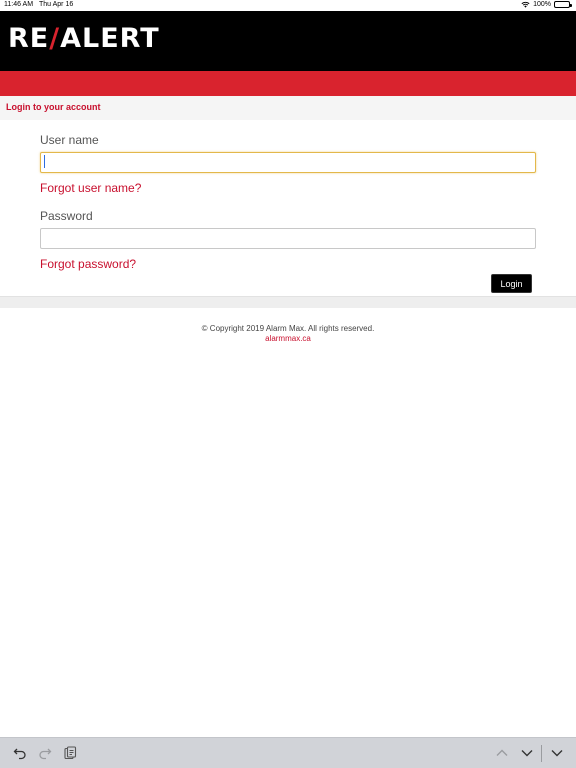  What do you see at coordinates (90, 188) in the screenshot?
I see `forgot-username-link: Forgot user name?` at bounding box center [90, 188].